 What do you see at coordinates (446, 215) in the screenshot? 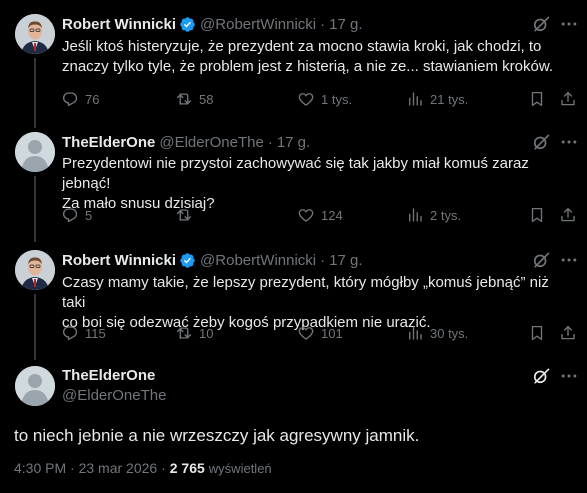
I see `views-count: 2 tys.` at bounding box center [446, 215].